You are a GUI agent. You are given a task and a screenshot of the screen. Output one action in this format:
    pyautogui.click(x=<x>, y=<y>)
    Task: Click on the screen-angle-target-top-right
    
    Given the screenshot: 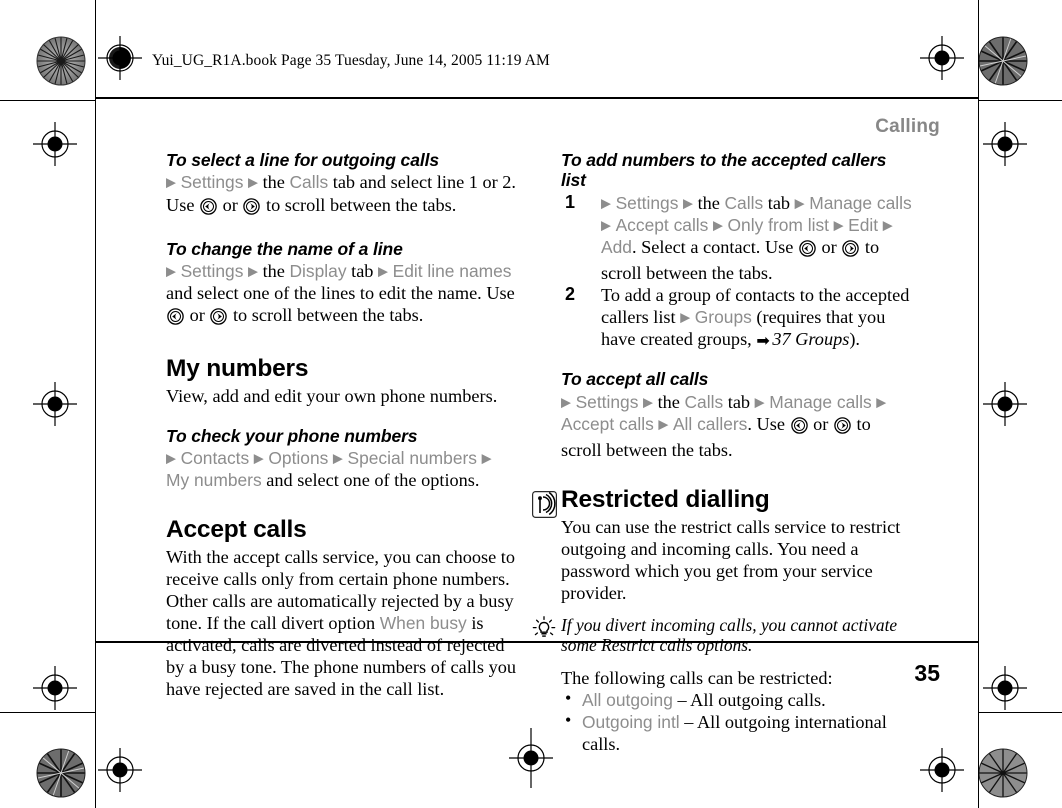 What is the action you would take?
    pyautogui.click(x=1003, y=61)
    